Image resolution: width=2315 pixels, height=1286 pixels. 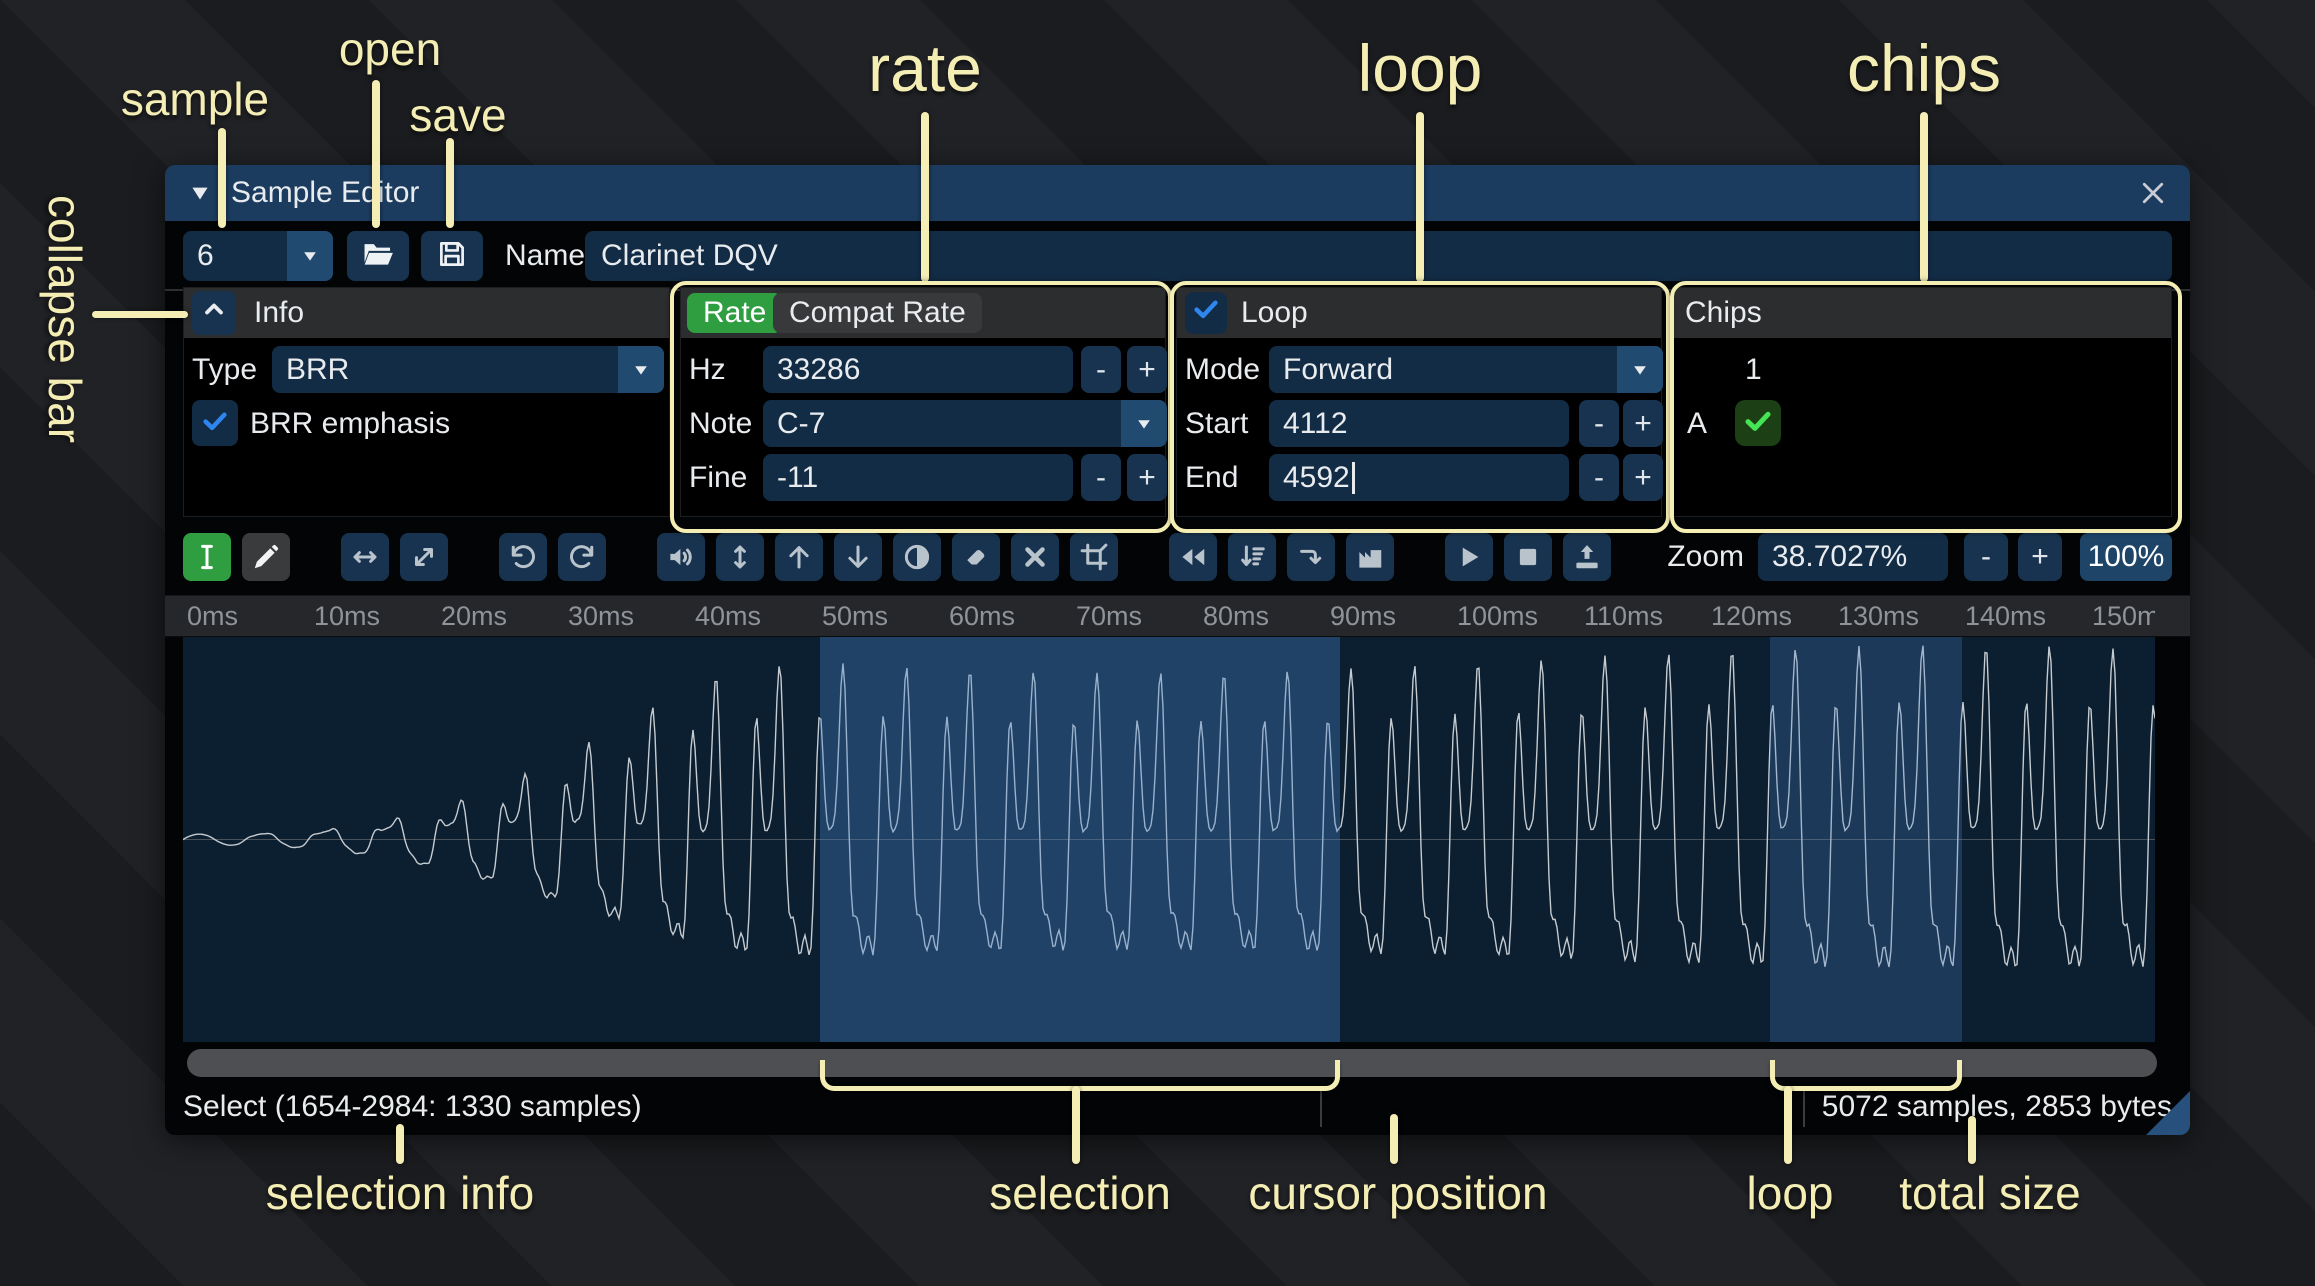 I want to click on sort-descending-icon, so click(x=1252, y=557).